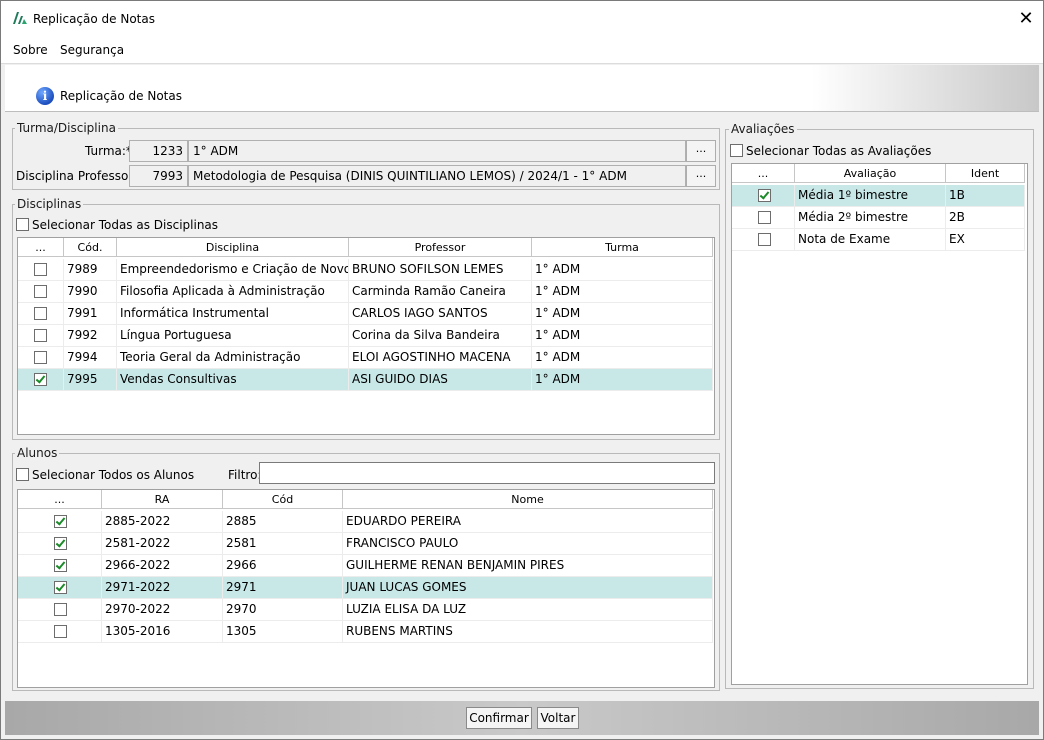  What do you see at coordinates (870, 239) in the screenshot?
I see `avaliacoes-cell-avaliacao: Nota de Exame` at bounding box center [870, 239].